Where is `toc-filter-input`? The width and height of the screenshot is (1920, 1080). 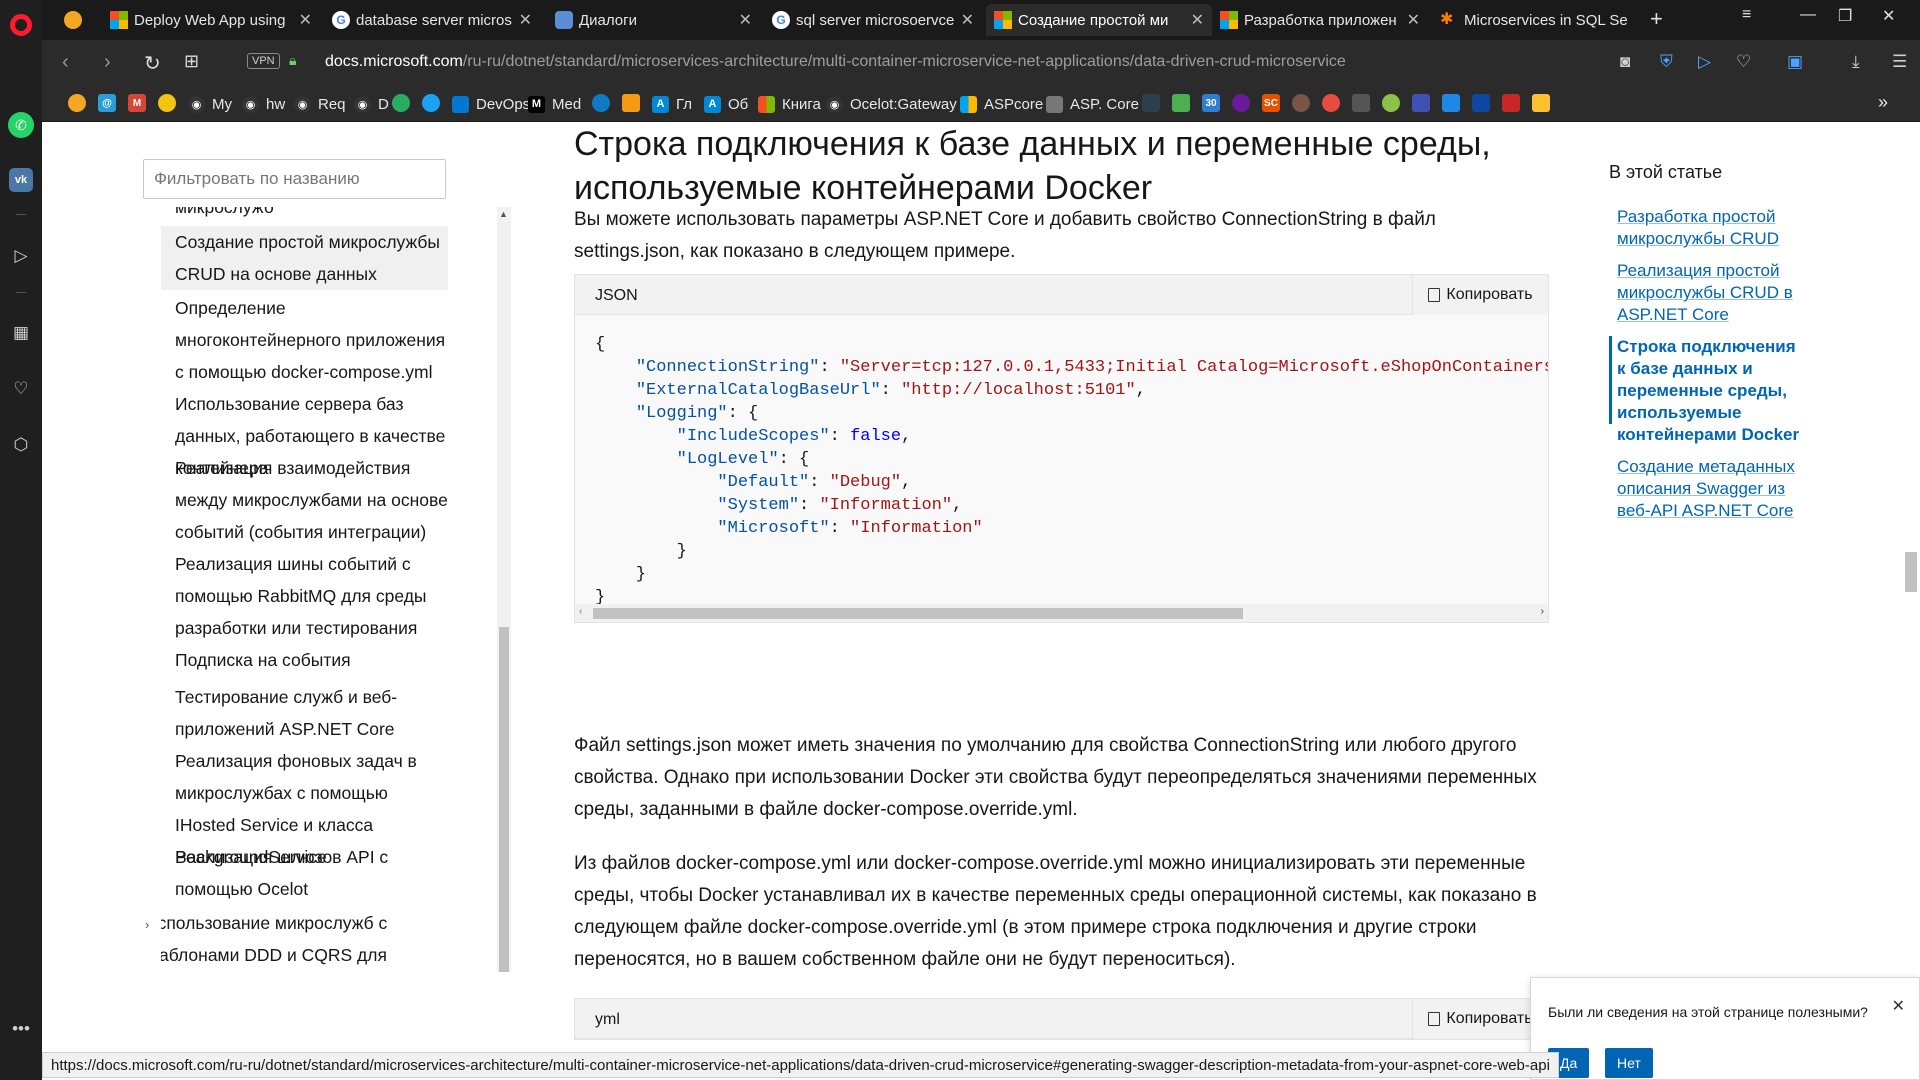 toc-filter-input is located at coordinates (294, 179).